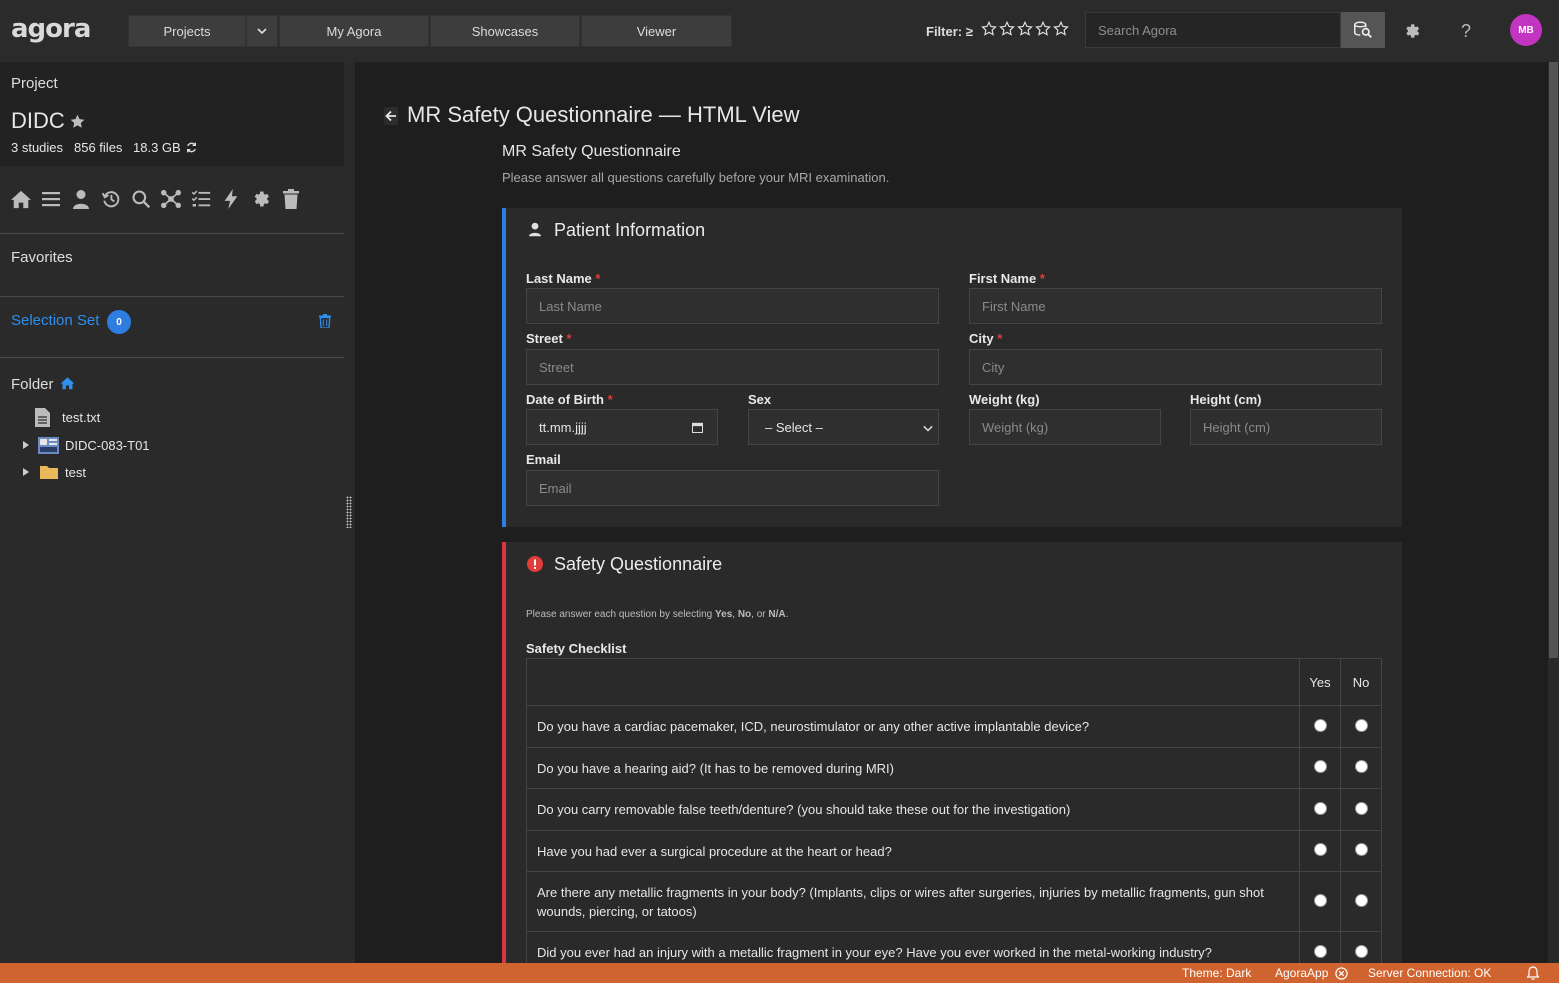  I want to click on instruction-text: Please answer each question by selecting, so click(621, 614).